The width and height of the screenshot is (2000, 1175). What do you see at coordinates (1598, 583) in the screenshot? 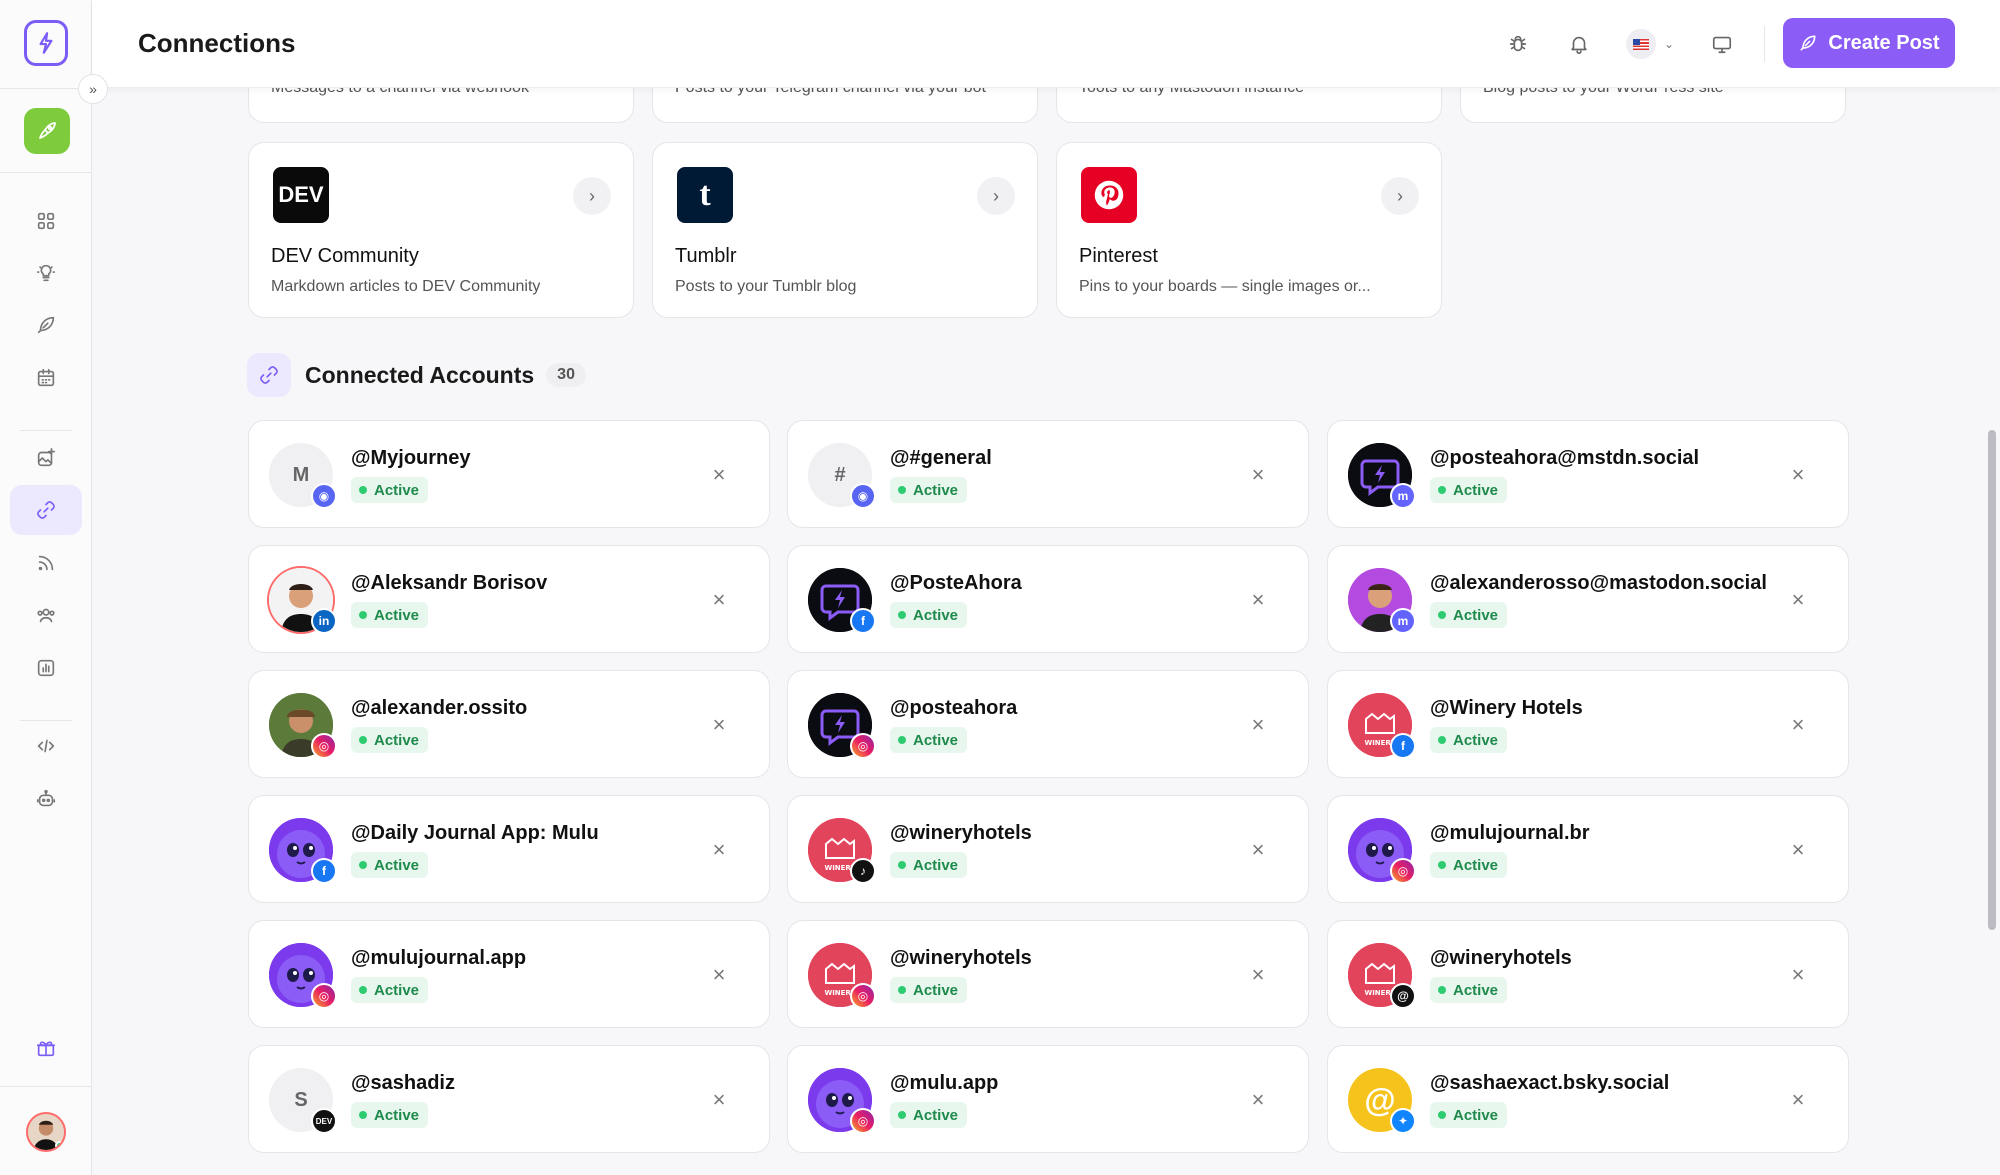
I see `account-name: @alexanderosso@mastodon.social` at bounding box center [1598, 583].